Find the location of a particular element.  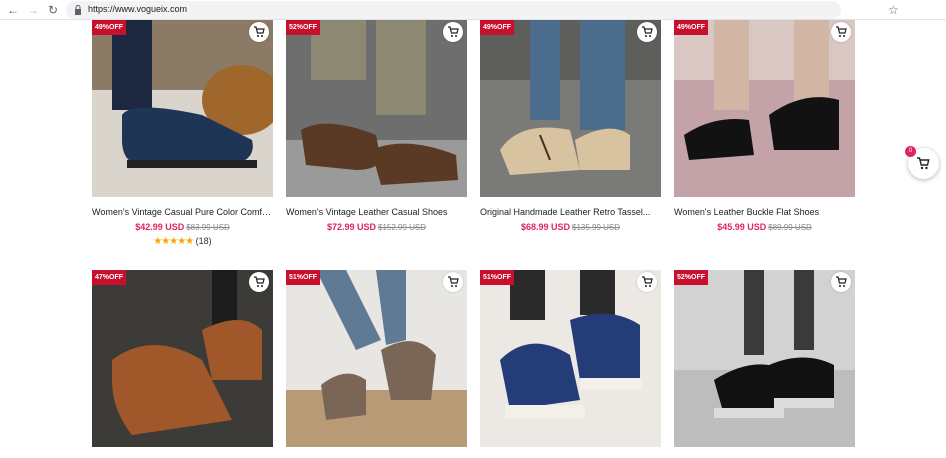

original-price: $89.99 USD is located at coordinates (790, 227).